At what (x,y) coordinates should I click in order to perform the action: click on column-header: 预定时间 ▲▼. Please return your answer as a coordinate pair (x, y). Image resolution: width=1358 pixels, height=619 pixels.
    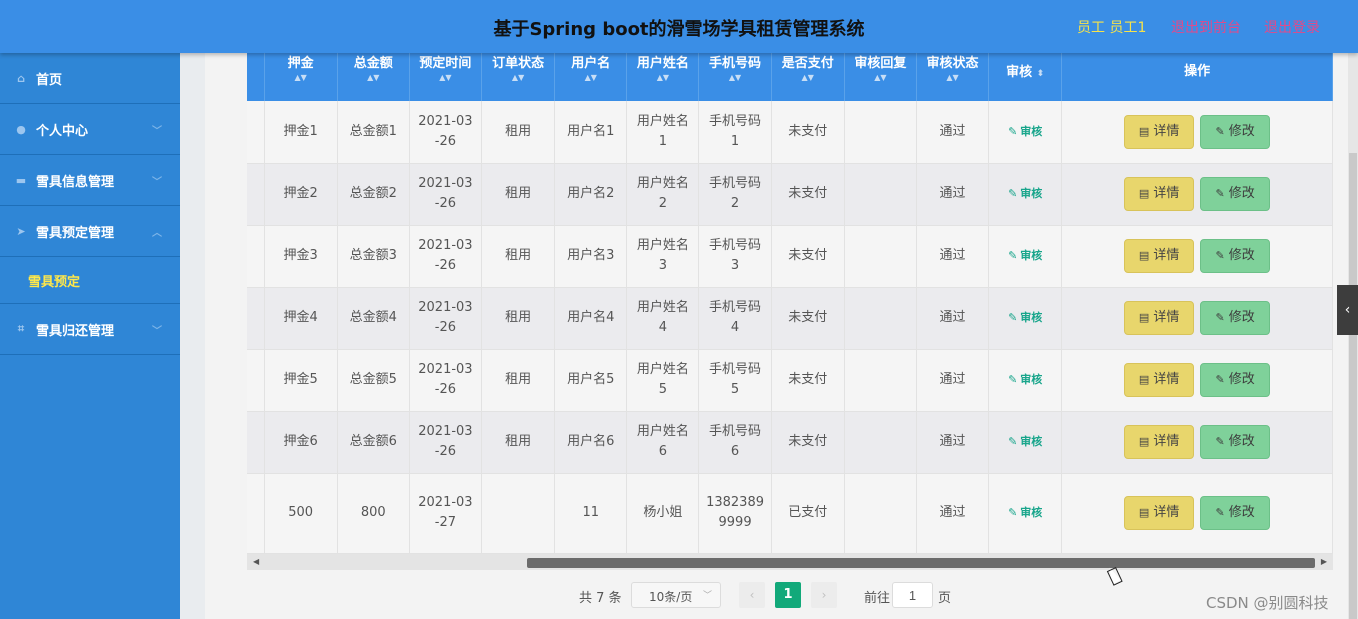
    Looking at the image, I should click on (446, 77).